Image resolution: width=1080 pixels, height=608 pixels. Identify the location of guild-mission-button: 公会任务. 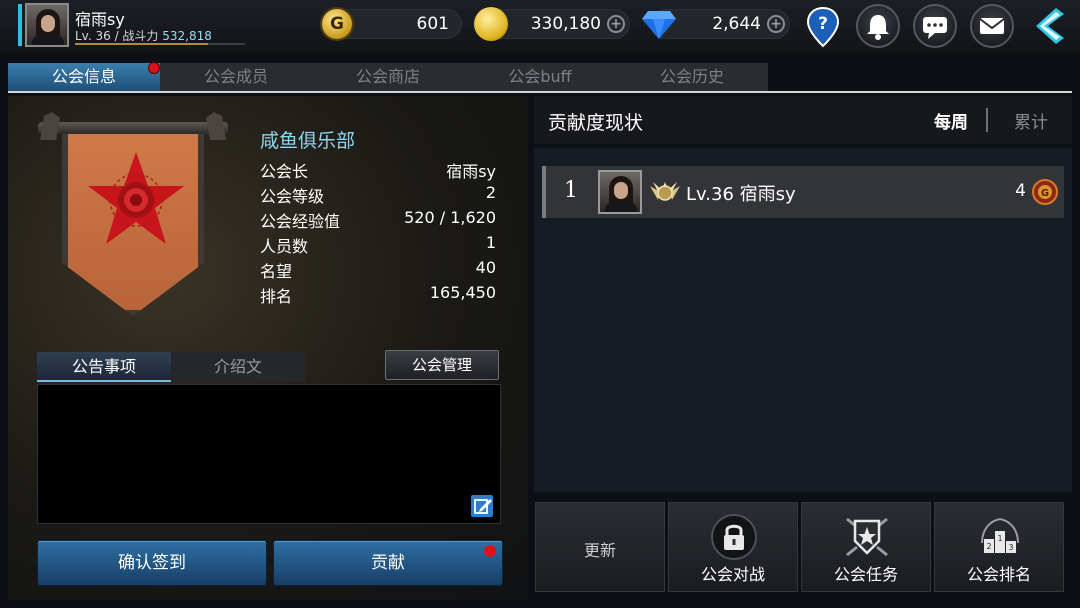
(866, 547).